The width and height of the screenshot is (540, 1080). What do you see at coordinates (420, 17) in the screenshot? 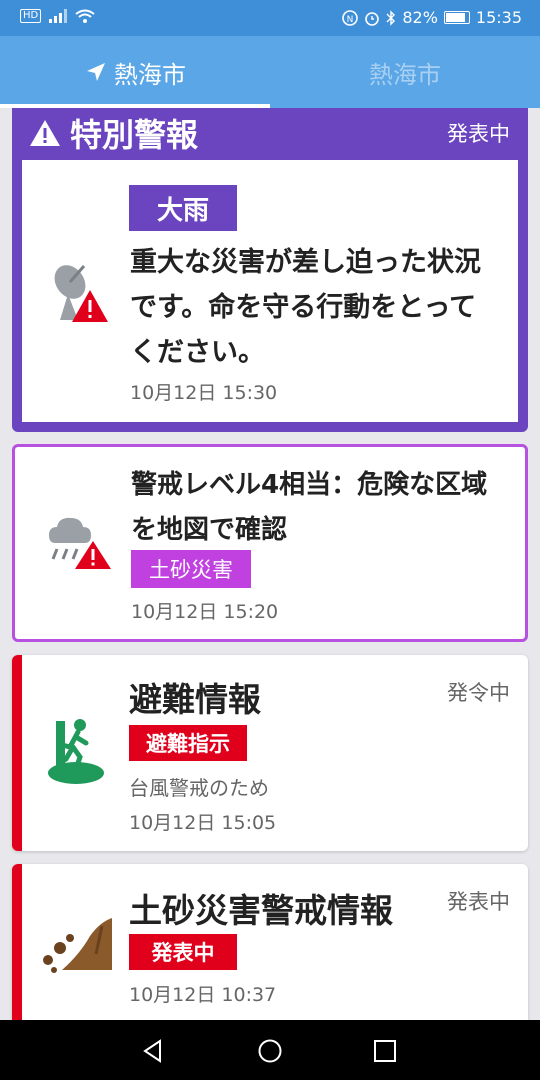
I see `battery-percent: 82%` at bounding box center [420, 17].